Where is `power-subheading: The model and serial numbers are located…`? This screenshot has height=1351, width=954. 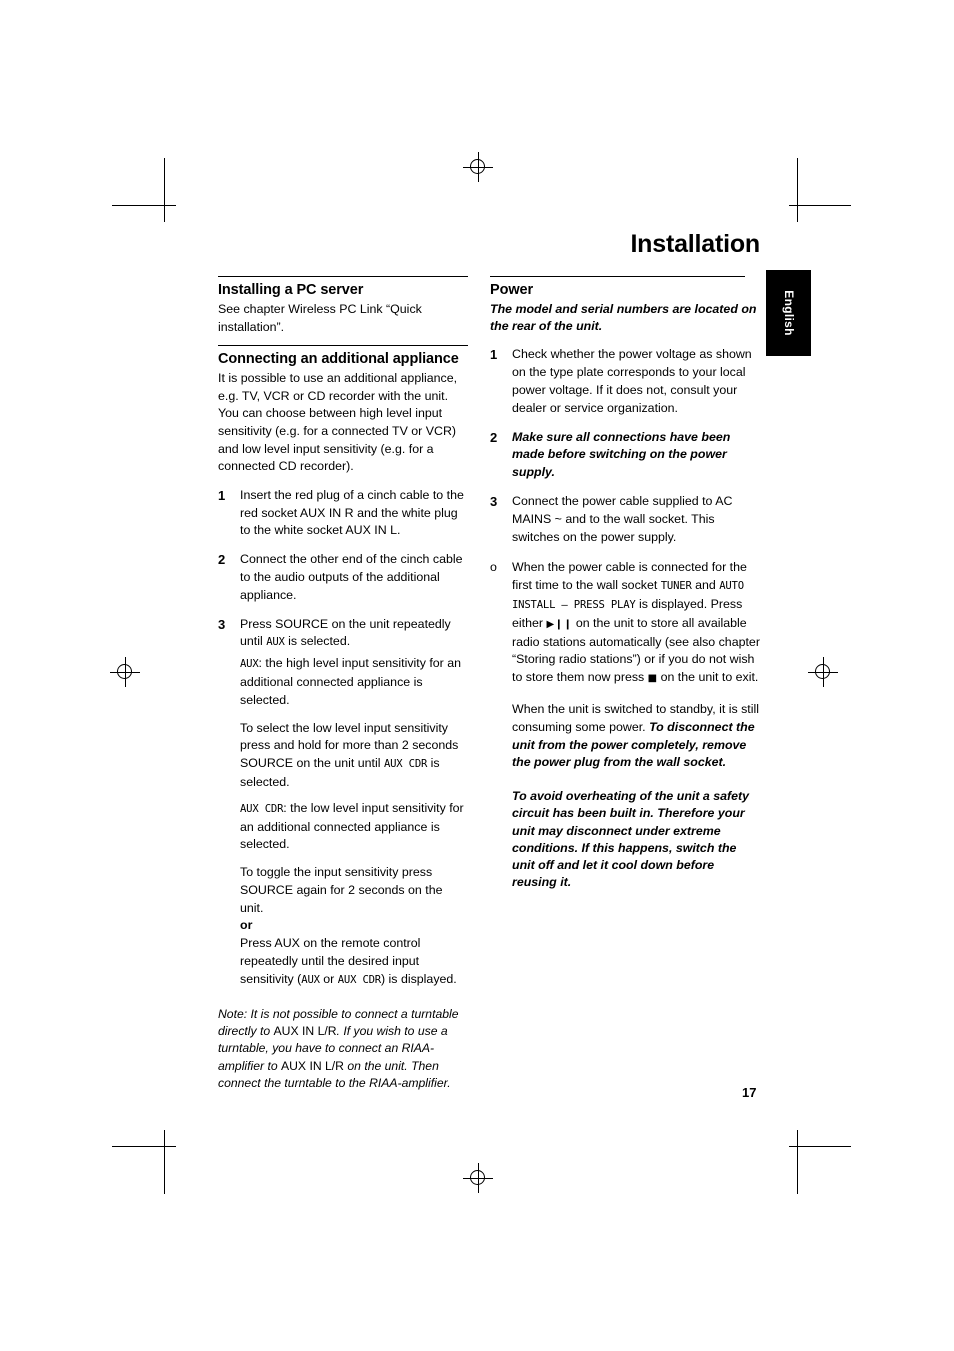
power-subheading: The model and serial numbers are located… is located at coordinates (623, 318).